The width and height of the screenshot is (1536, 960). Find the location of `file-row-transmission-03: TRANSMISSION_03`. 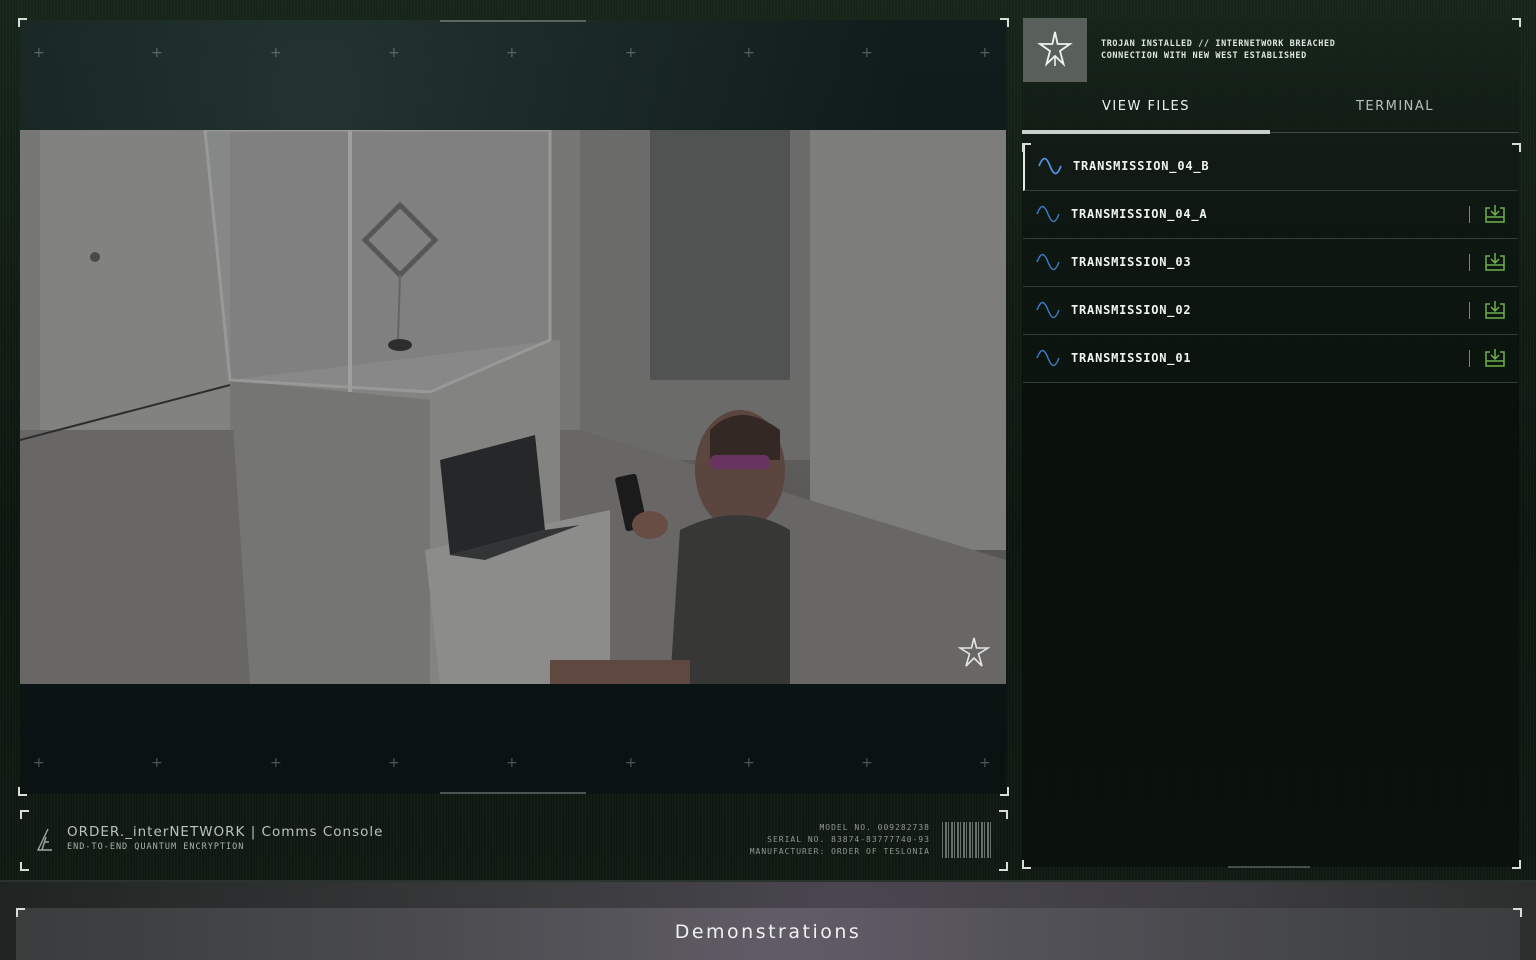

file-row-transmission-03: TRANSMISSION_03 is located at coordinates (1270, 263).